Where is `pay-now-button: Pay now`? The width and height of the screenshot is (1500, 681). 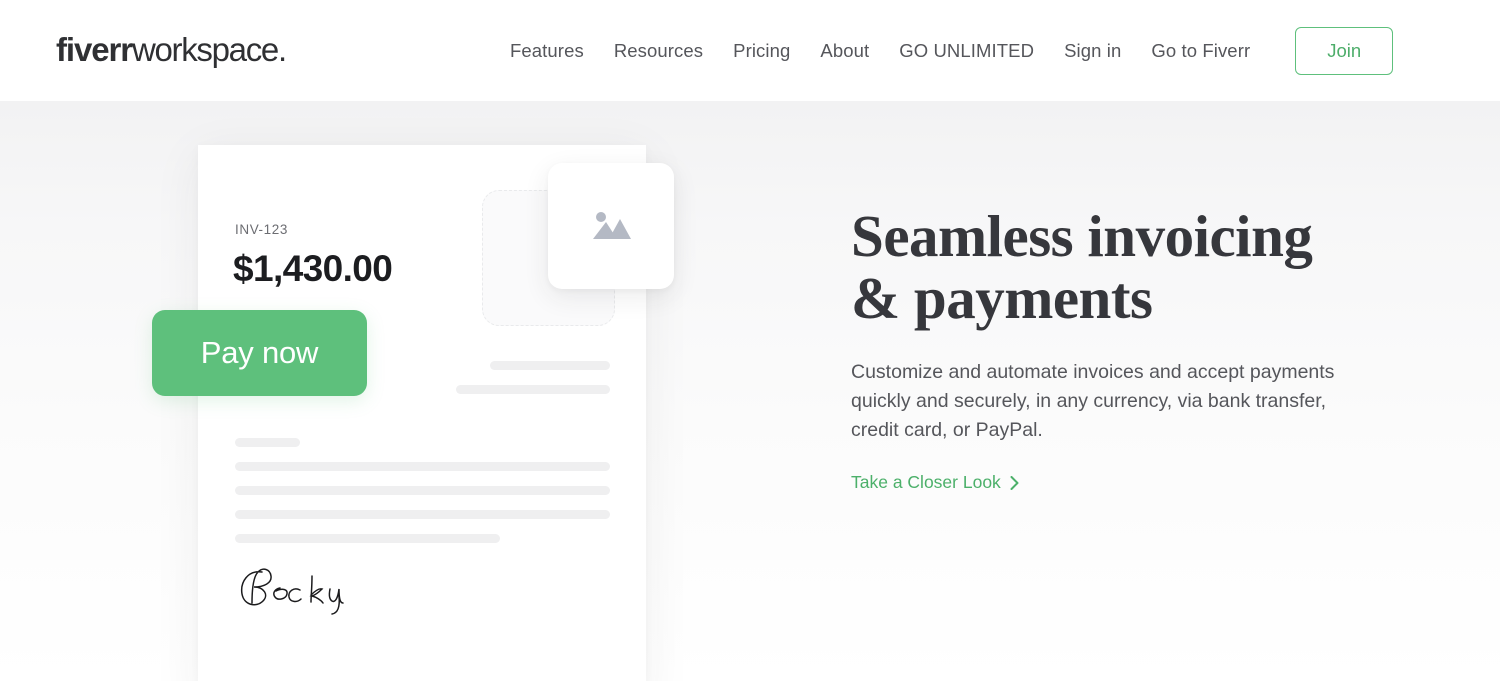 pay-now-button: Pay now is located at coordinates (259, 353).